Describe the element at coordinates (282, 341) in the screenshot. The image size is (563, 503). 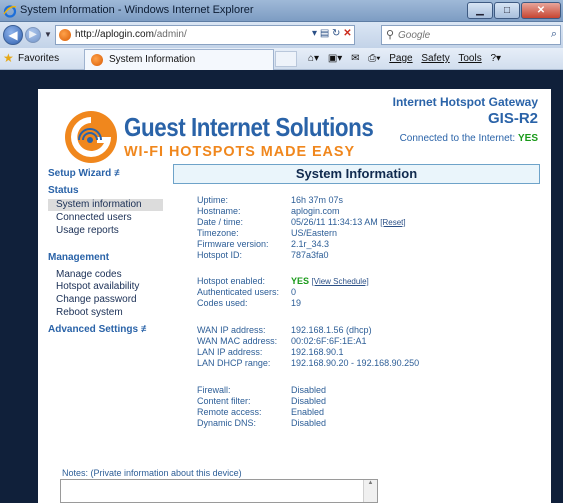
I see `info-row-wan-mac: WAN MAC address: 00:02:6F:6F:1E:A1` at that location.